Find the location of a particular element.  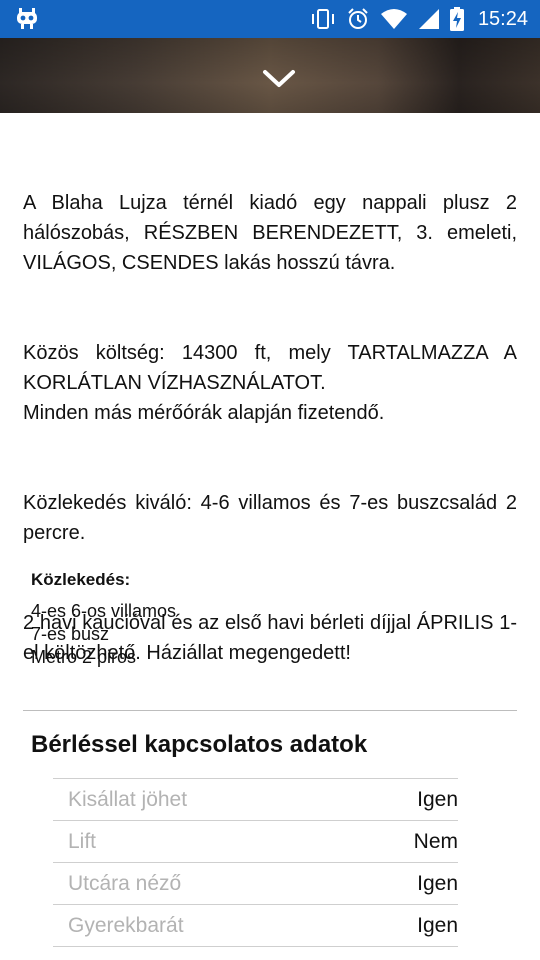

row-label: Gyerekbarát is located at coordinates (126, 925).